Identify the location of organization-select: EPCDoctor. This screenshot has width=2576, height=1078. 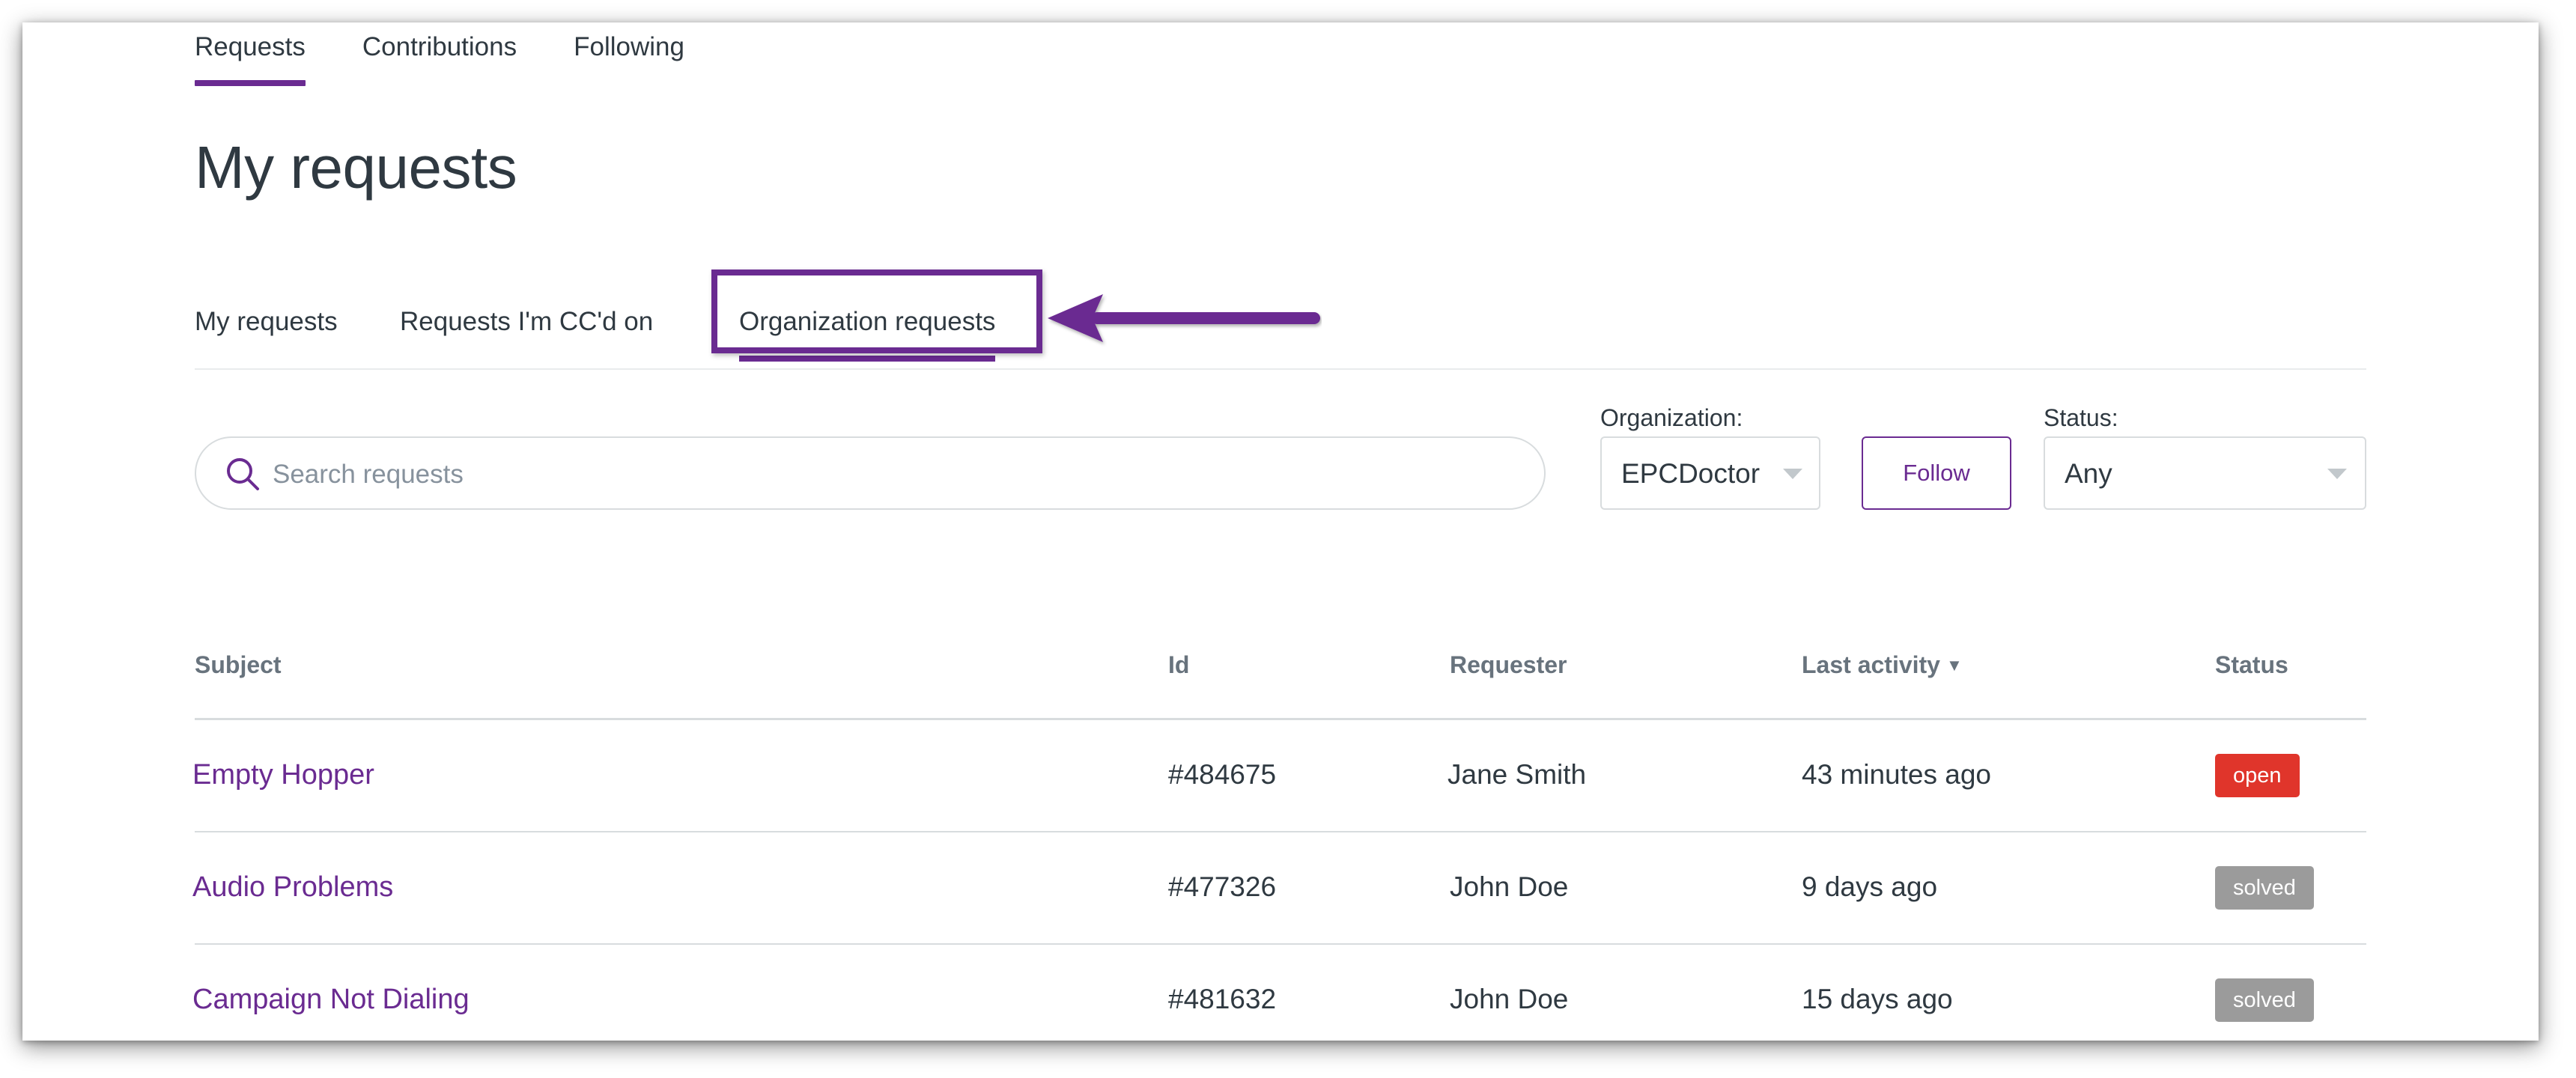
(1710, 473).